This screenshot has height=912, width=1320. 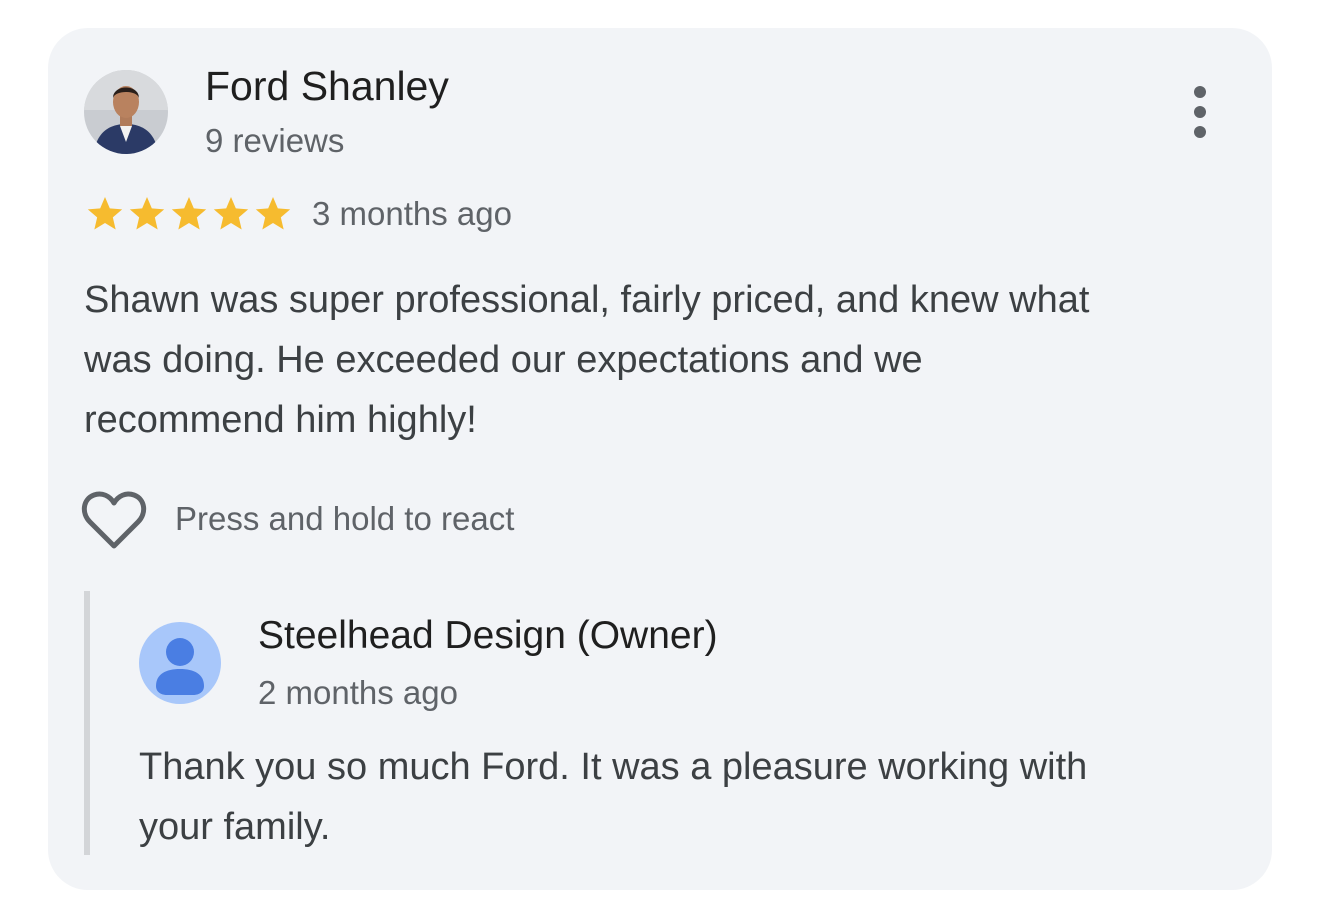 I want to click on more-options-button, so click(x=1200, y=112).